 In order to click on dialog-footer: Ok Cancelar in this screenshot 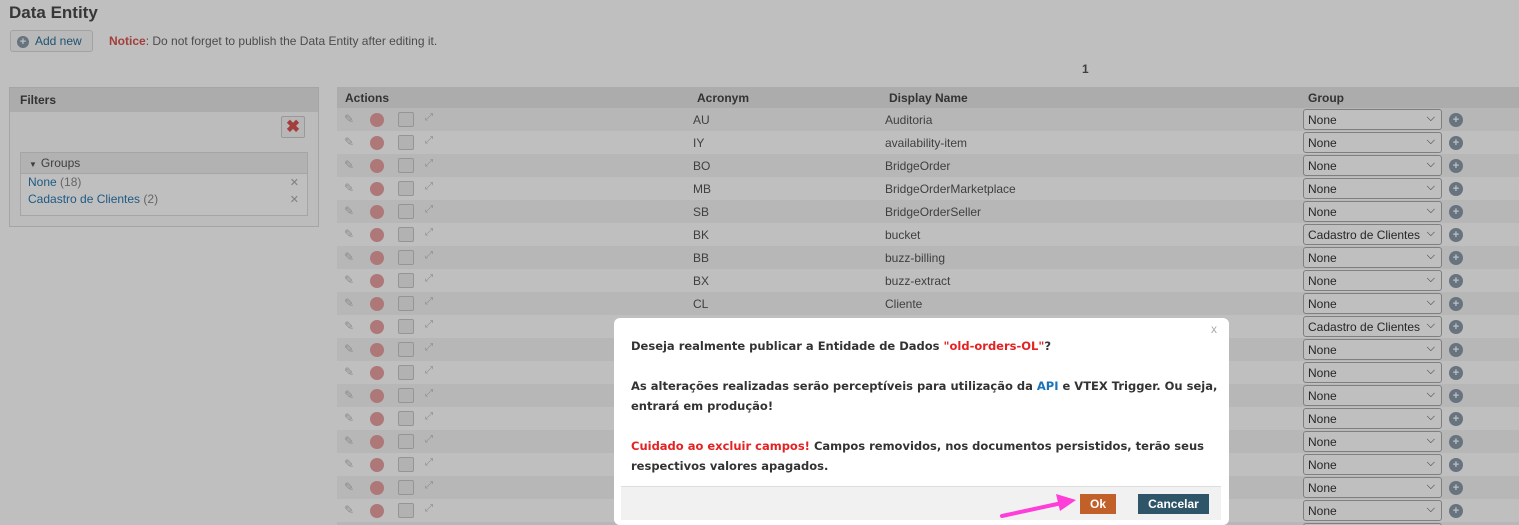, I will do `click(921, 503)`.